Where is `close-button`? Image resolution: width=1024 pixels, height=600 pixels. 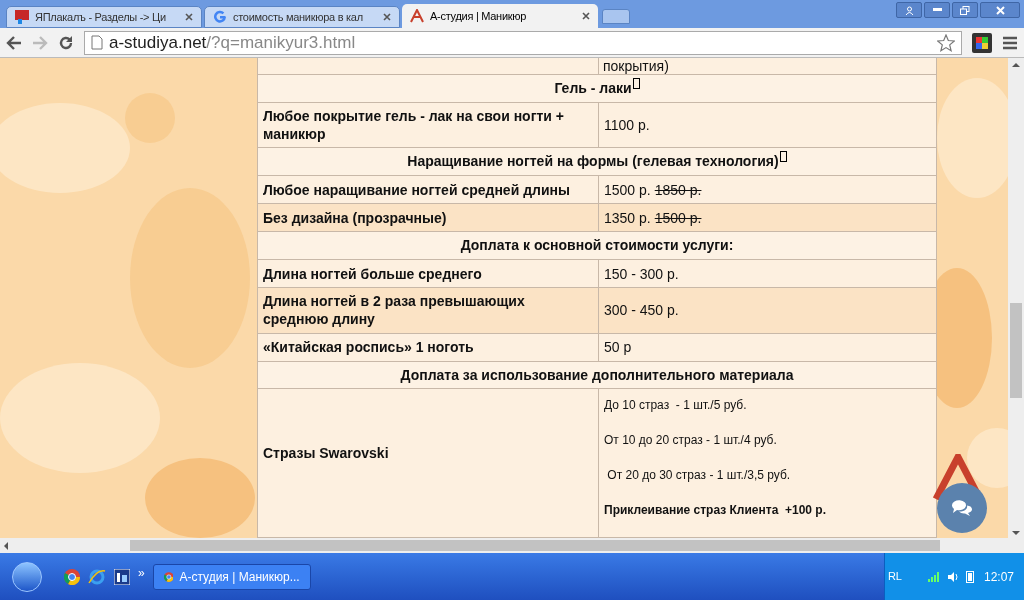
close-button is located at coordinates (1000, 10).